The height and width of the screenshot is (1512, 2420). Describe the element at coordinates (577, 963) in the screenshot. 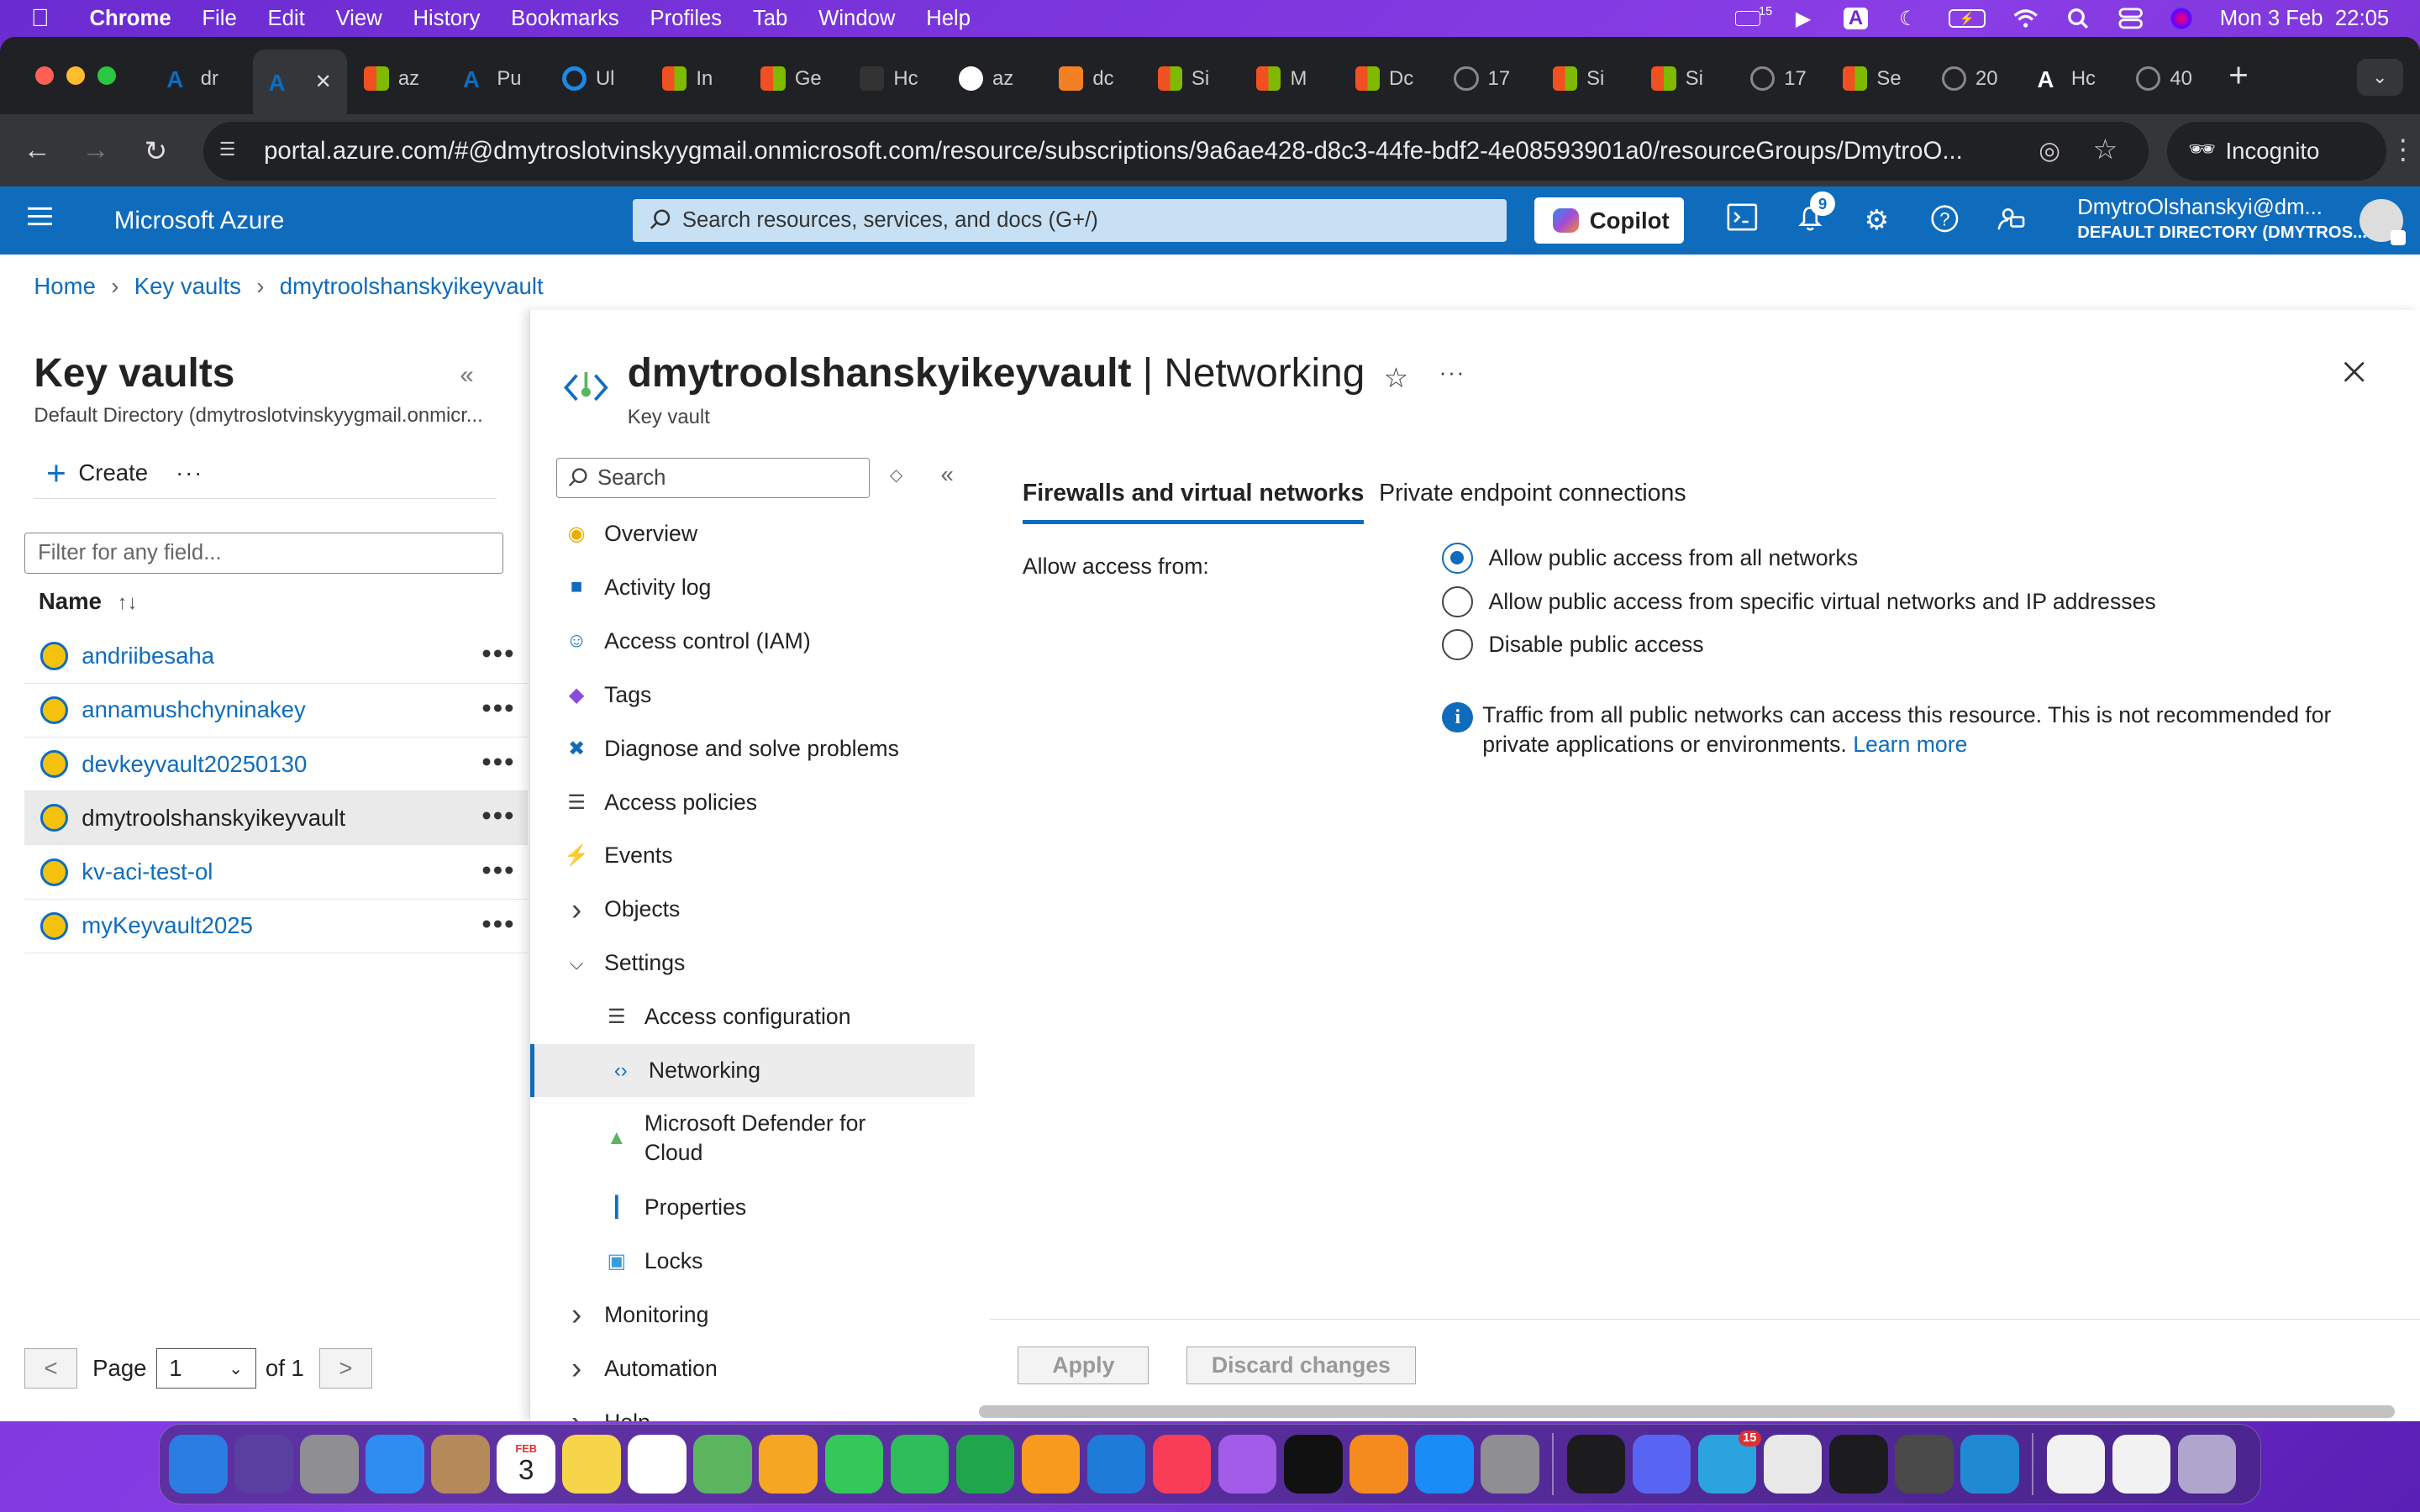

I see `chevron-down-icon: ⌵` at that location.